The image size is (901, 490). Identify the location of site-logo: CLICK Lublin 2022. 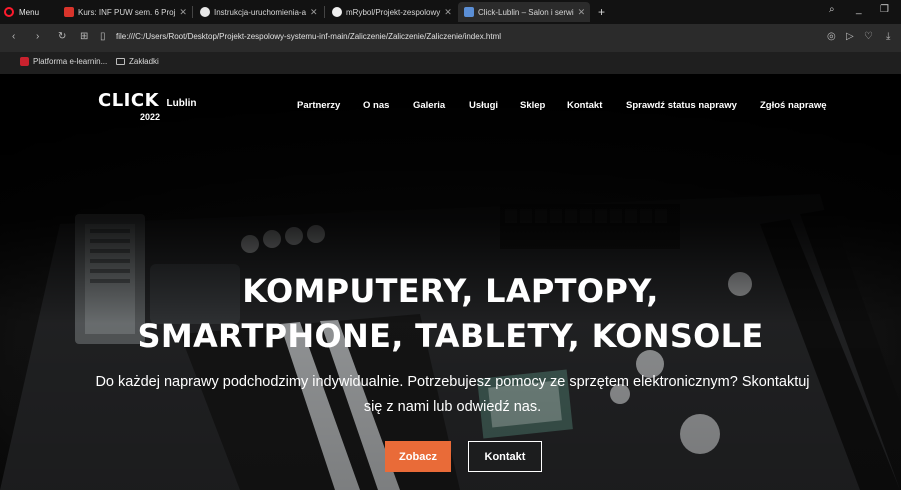
(147, 106).